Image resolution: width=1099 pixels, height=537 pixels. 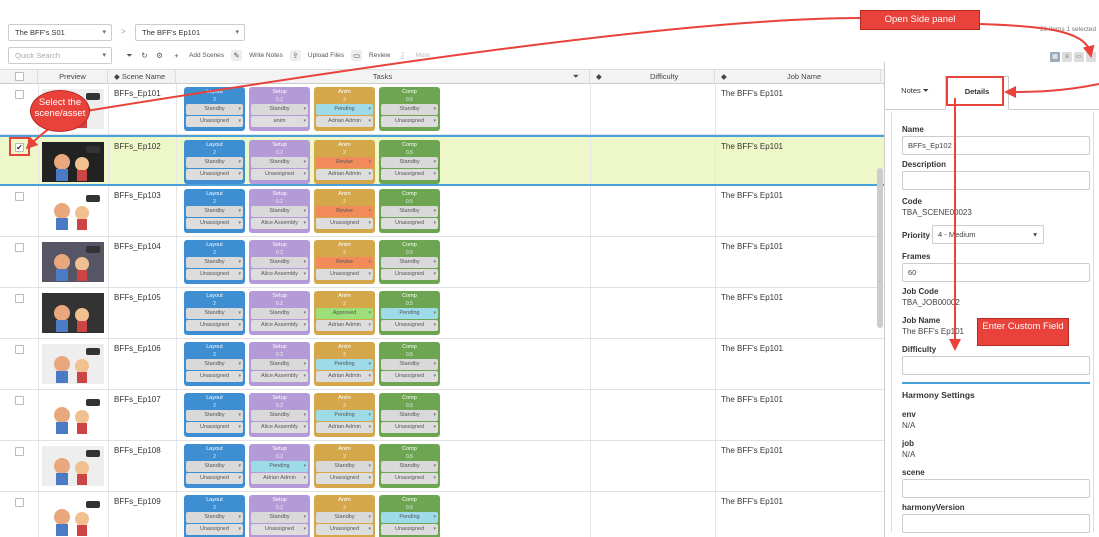 I want to click on task-card-anim: Anim 2ApprovedAdrian Admin, so click(x=344, y=313).